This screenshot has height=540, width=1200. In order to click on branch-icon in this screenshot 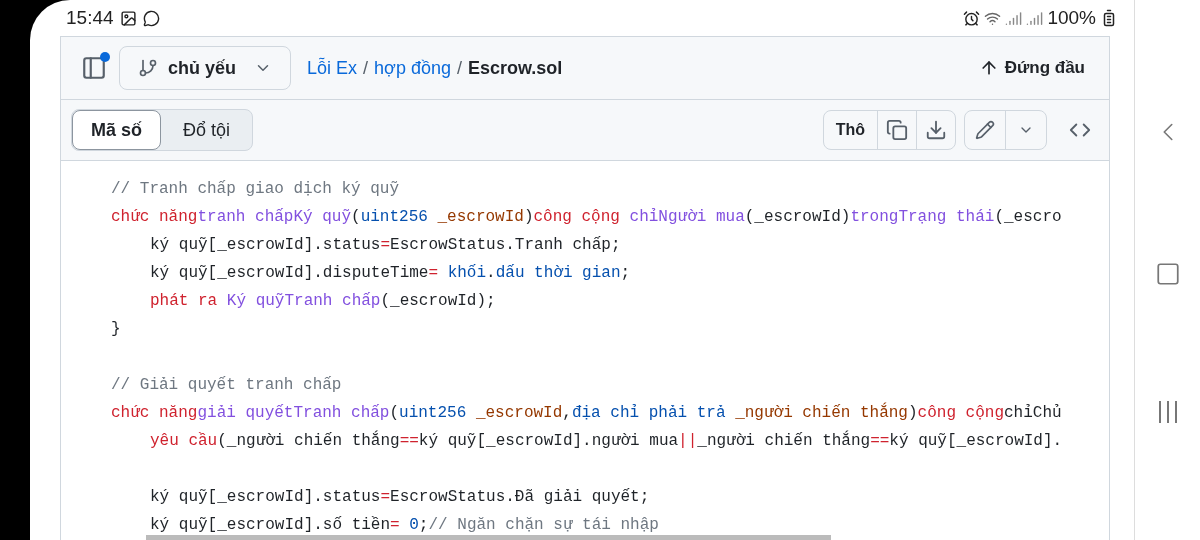, I will do `click(148, 68)`.